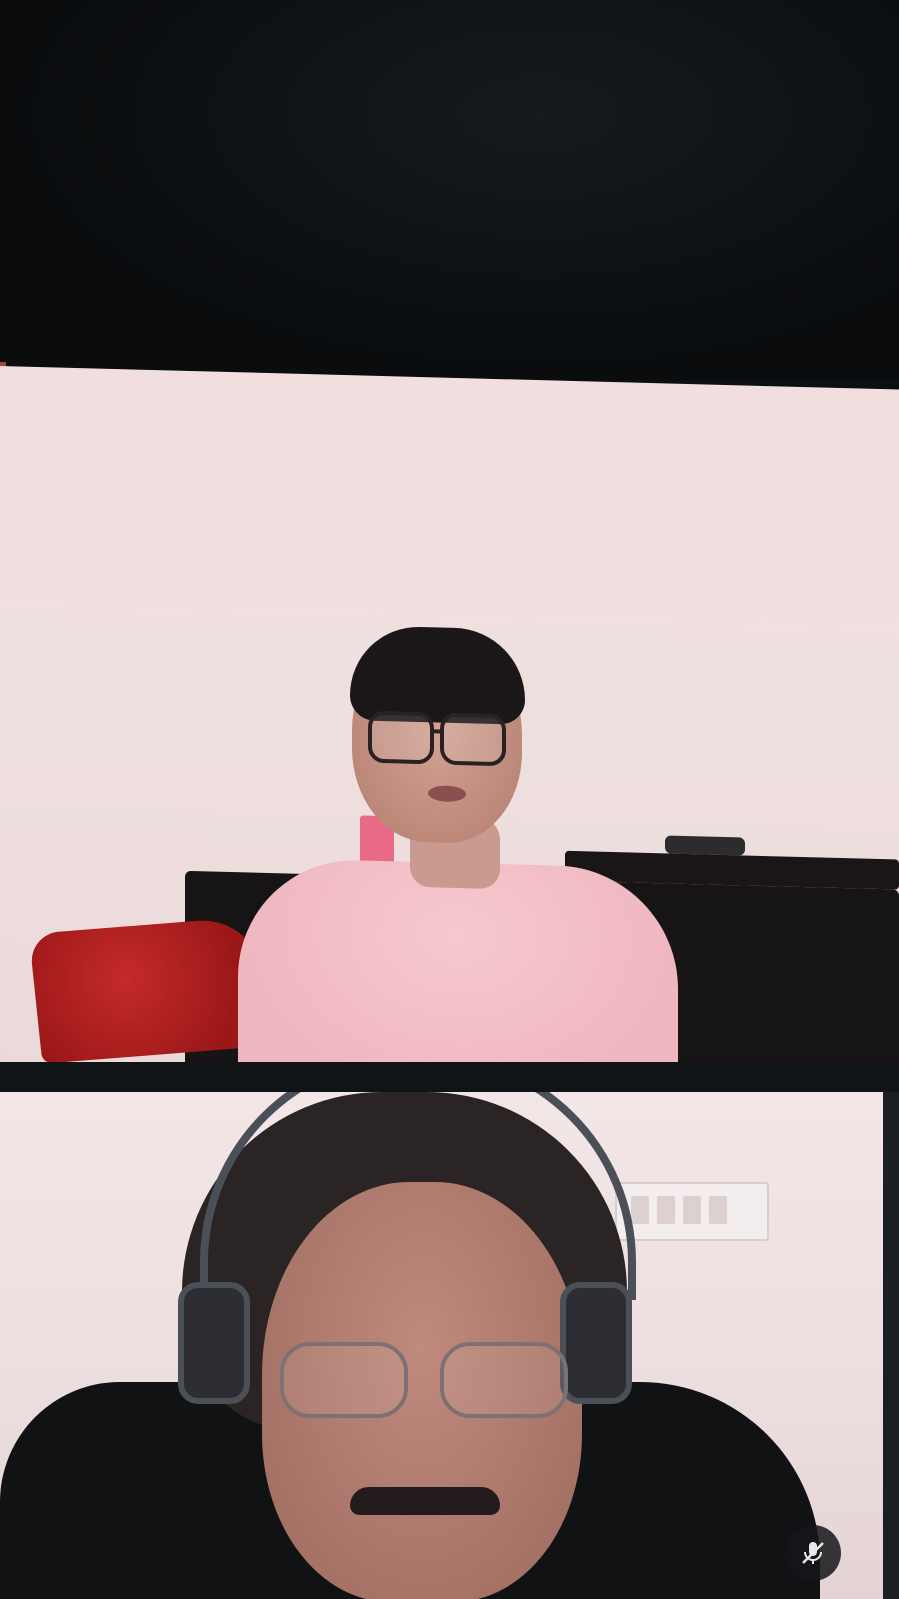 Image resolution: width=899 pixels, height=1599 pixels. What do you see at coordinates (437, 731) in the screenshot?
I see `participant-1-glasses-bridge` at bounding box center [437, 731].